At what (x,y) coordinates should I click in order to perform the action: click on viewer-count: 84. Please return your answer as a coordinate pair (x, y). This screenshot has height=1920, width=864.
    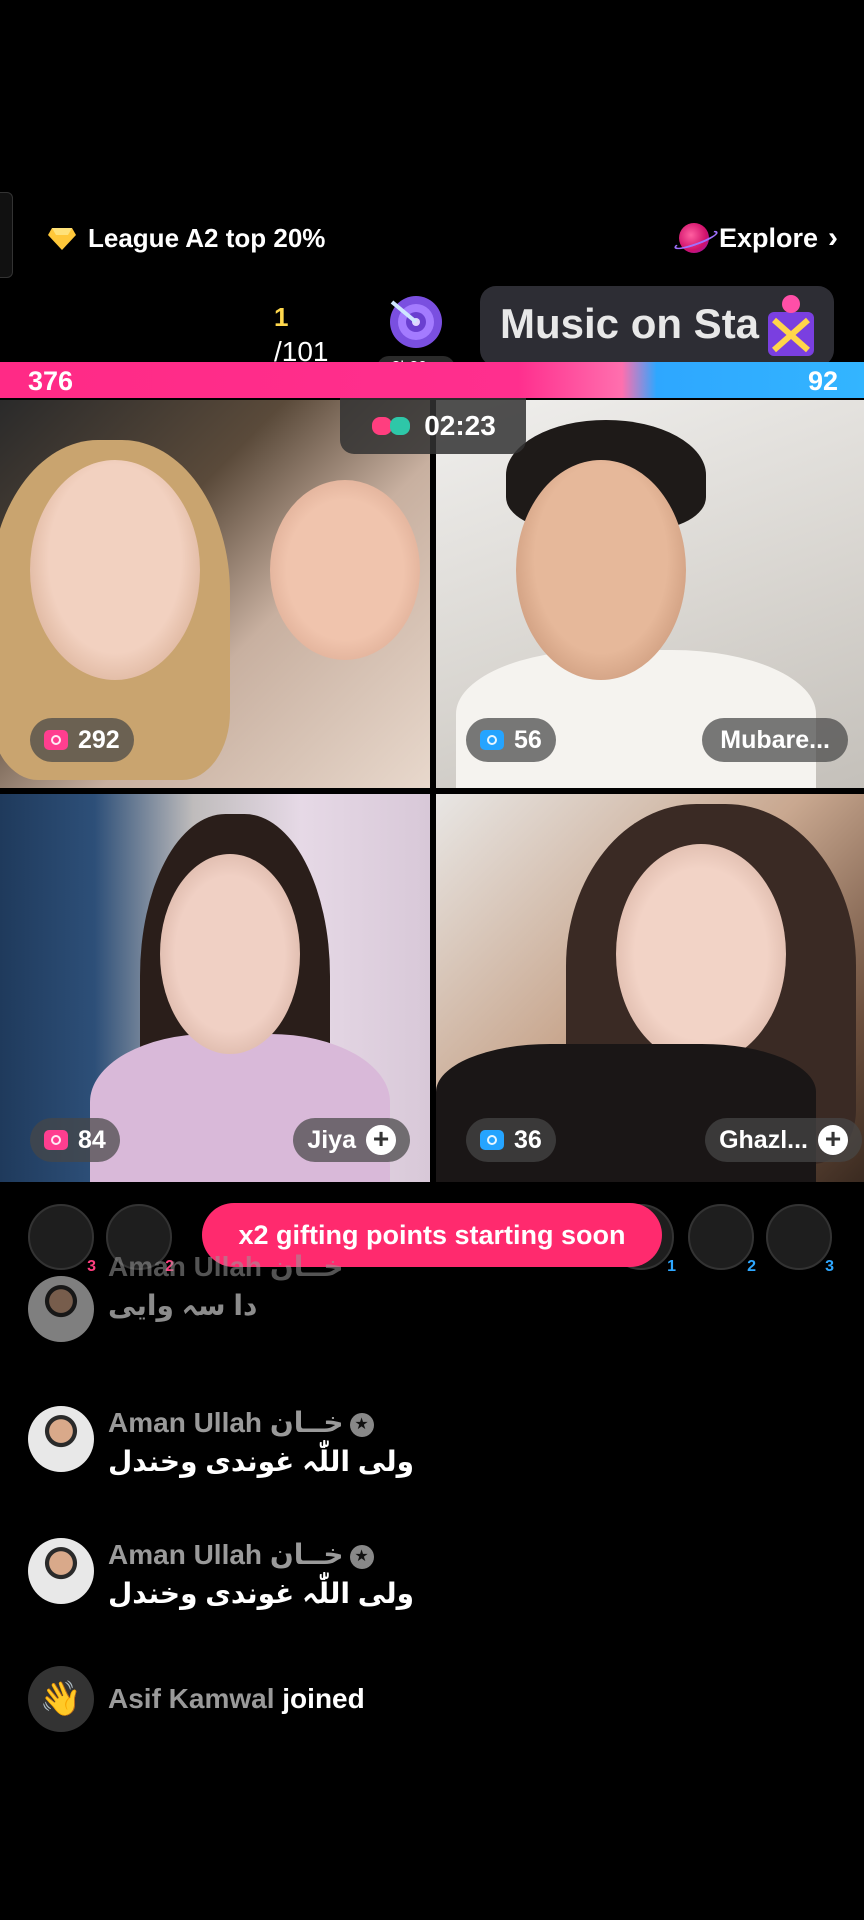
    Looking at the image, I should click on (92, 1139).